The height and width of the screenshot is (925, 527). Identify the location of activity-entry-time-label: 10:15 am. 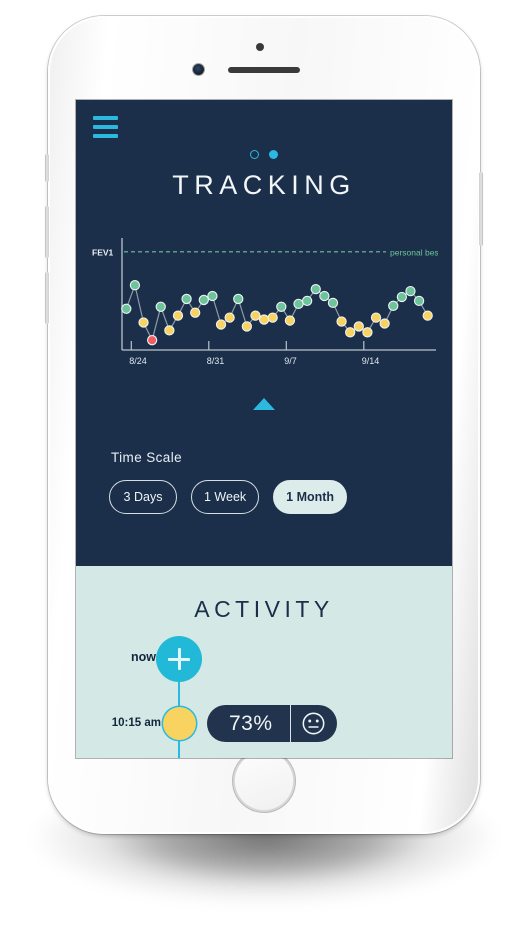
(136, 723).